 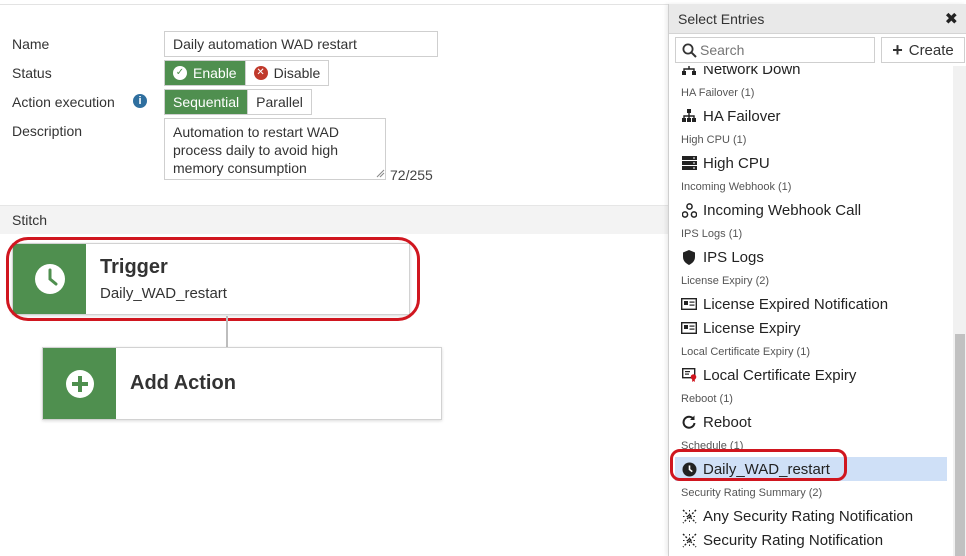 I want to click on shield-icon, so click(x=689, y=257).